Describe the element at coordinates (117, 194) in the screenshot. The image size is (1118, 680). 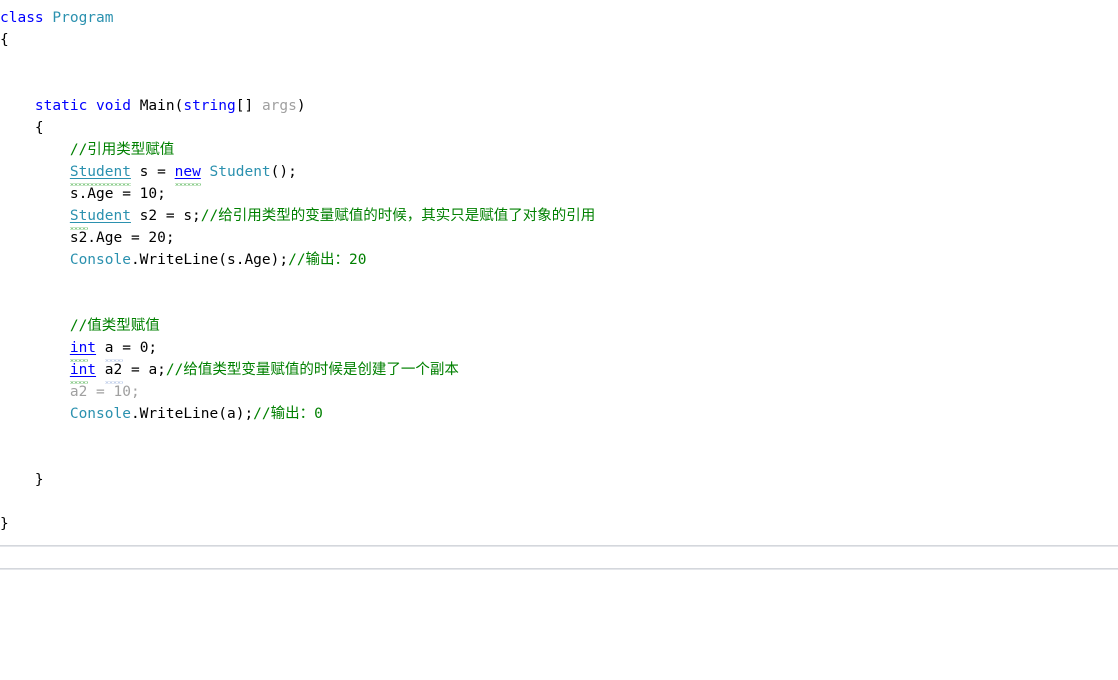
I see `code-token: s.Age = 10;` at that location.